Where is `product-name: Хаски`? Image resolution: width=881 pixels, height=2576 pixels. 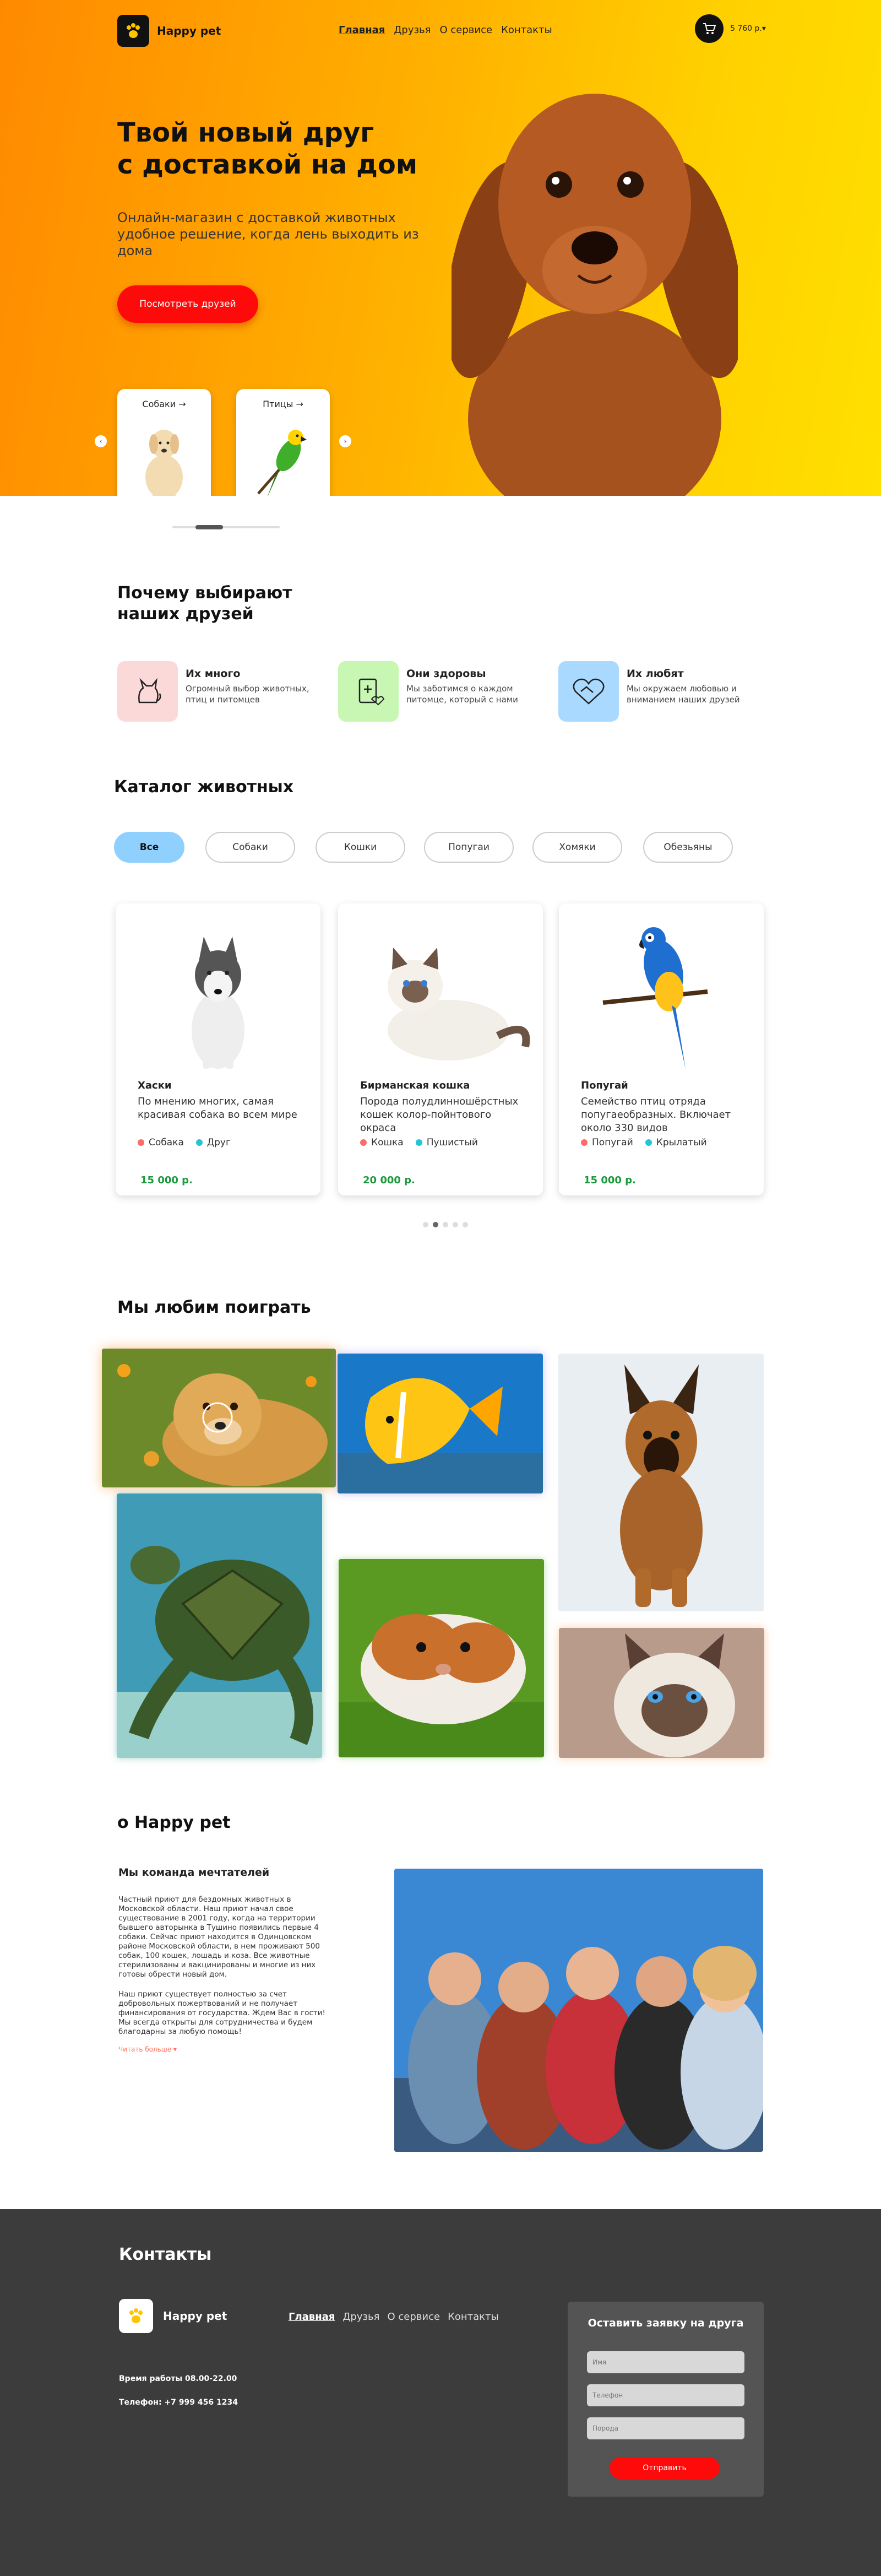 product-name: Хаски is located at coordinates (155, 1086).